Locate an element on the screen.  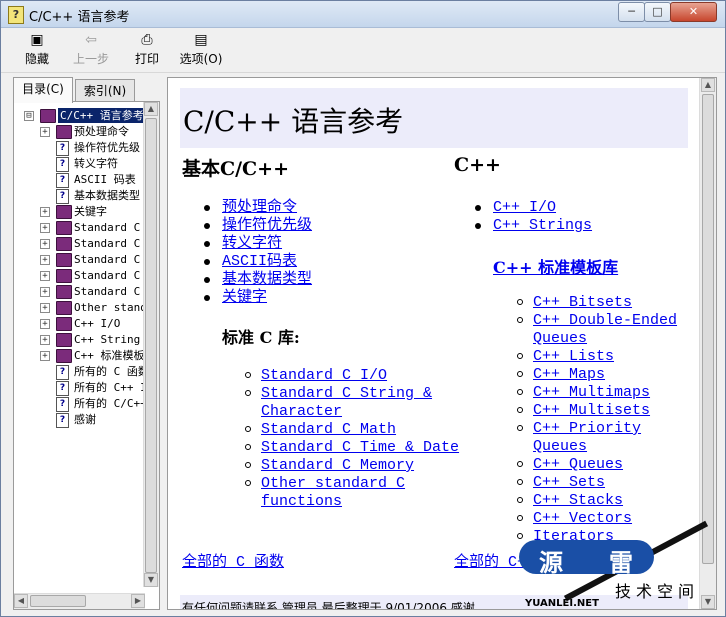
topic-link-text: Queues is located at coordinates (560, 338).